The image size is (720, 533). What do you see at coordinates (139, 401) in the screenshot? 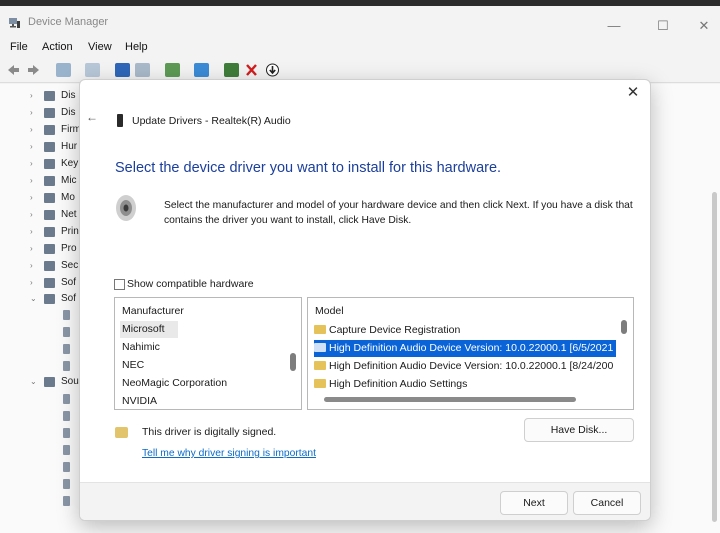
I see `manufacturer-item: NVIDIA` at bounding box center [139, 401].